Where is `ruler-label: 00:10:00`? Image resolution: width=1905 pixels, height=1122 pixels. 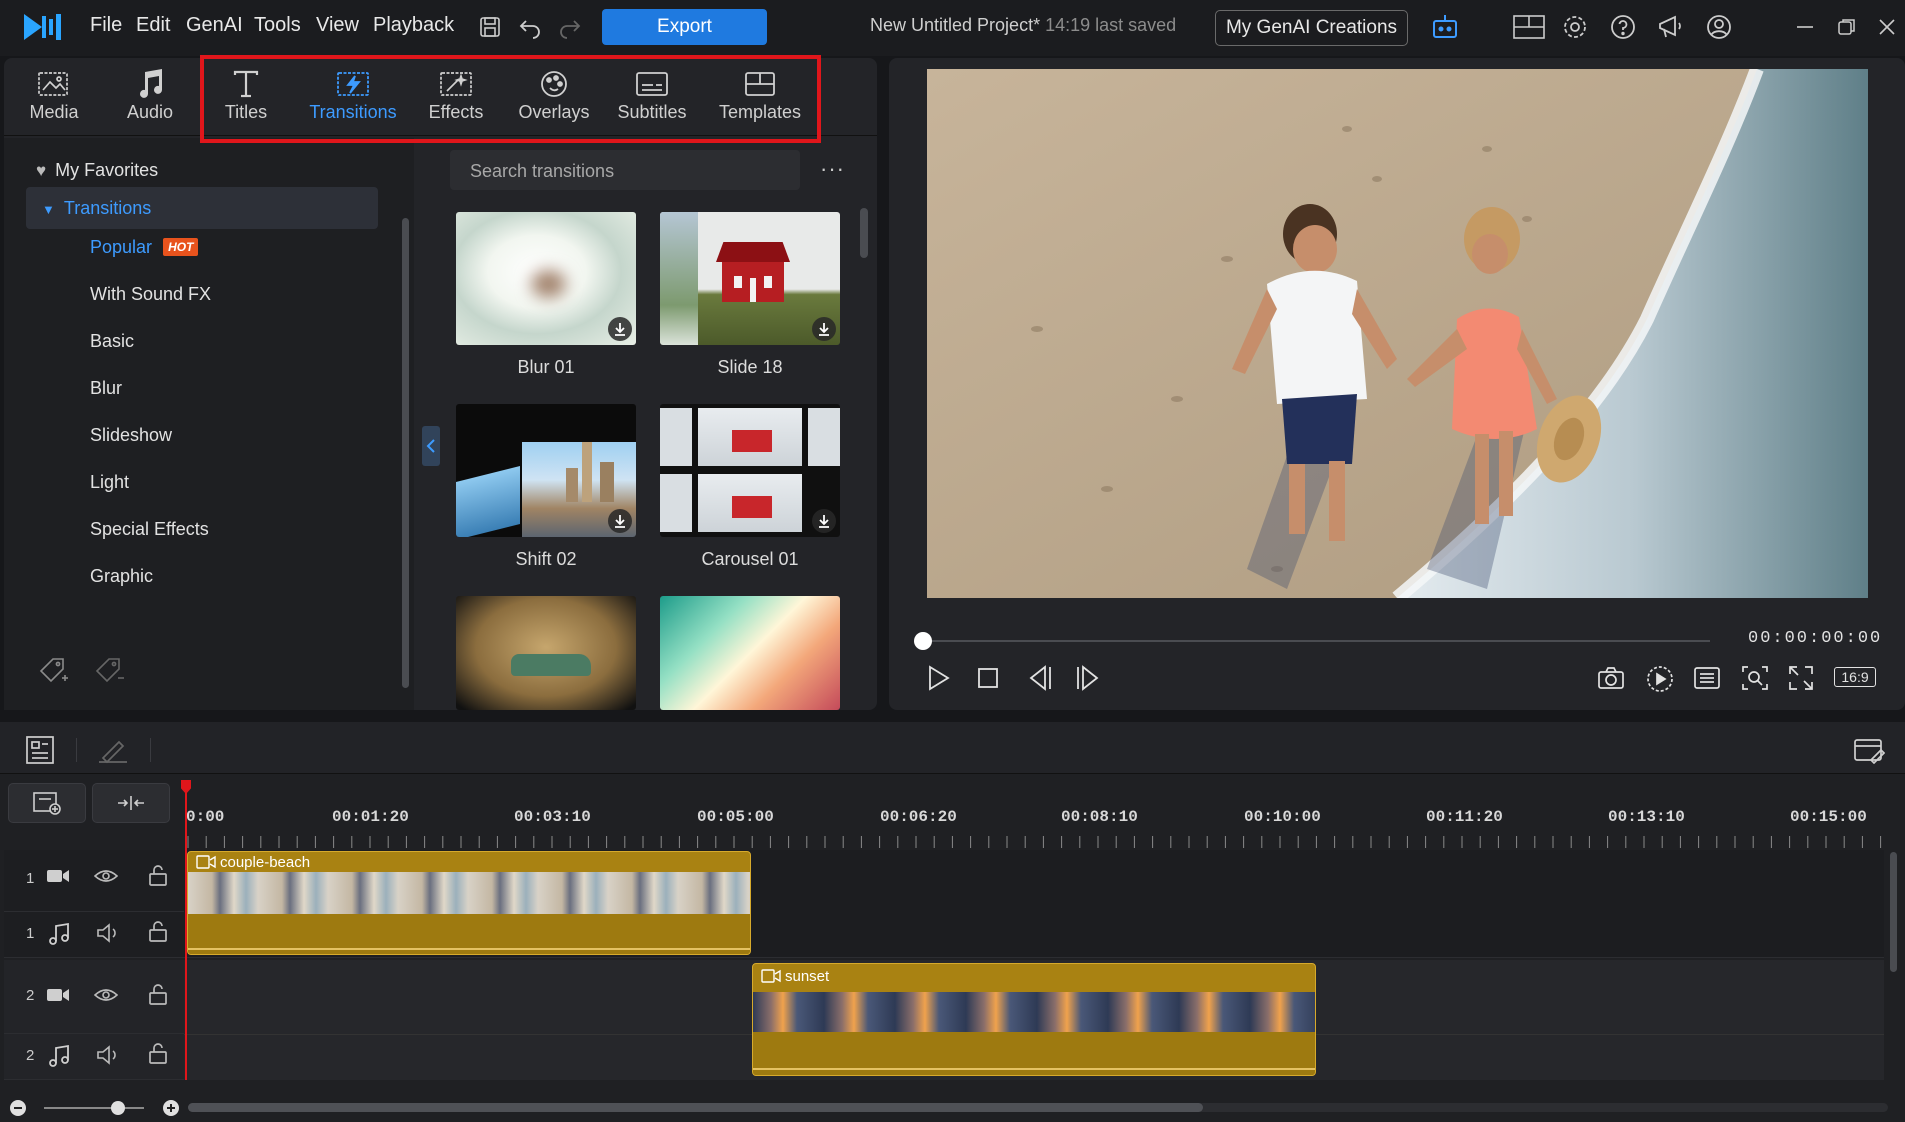 ruler-label: 00:10:00 is located at coordinates (1282, 817).